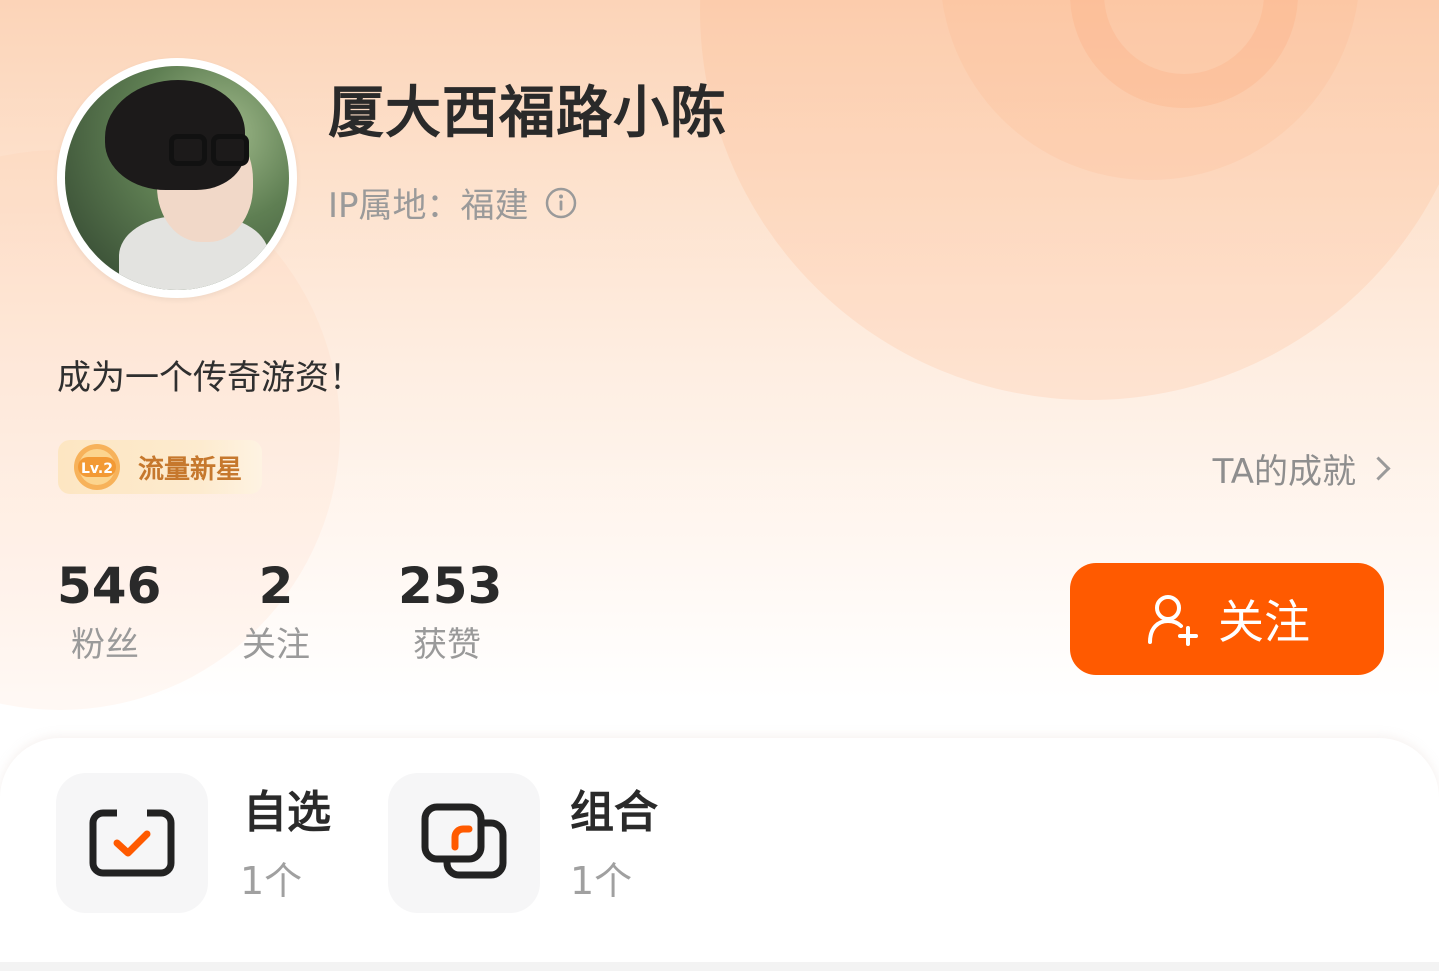  I want to click on nickname: 厦大西福路小陈, so click(527, 113).